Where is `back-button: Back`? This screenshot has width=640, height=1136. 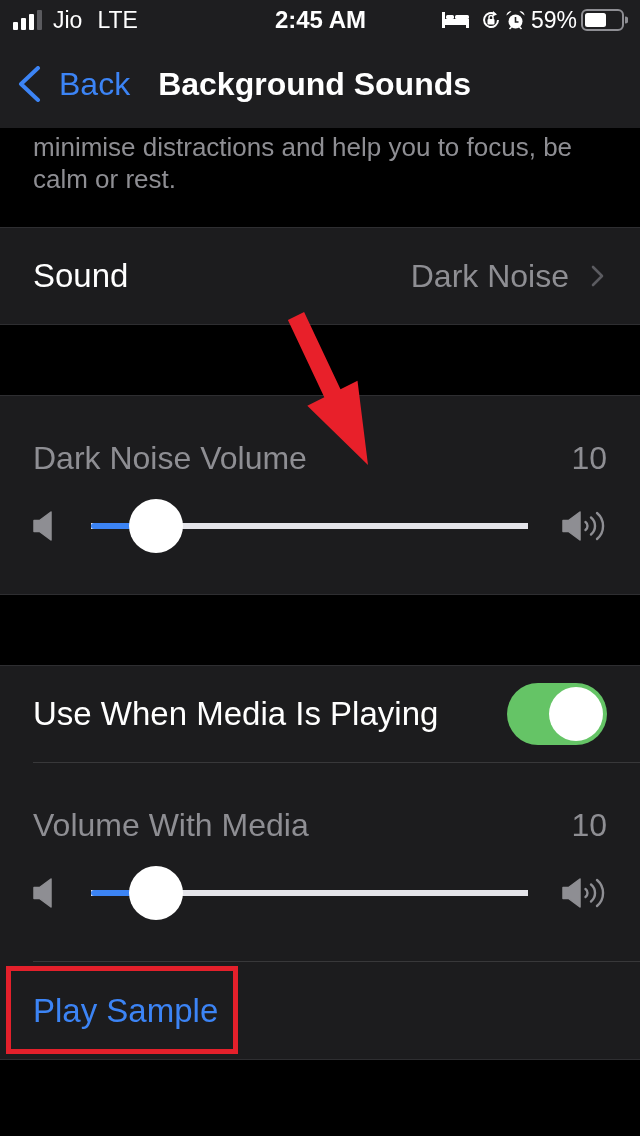
back-button: Back is located at coordinates (74, 84).